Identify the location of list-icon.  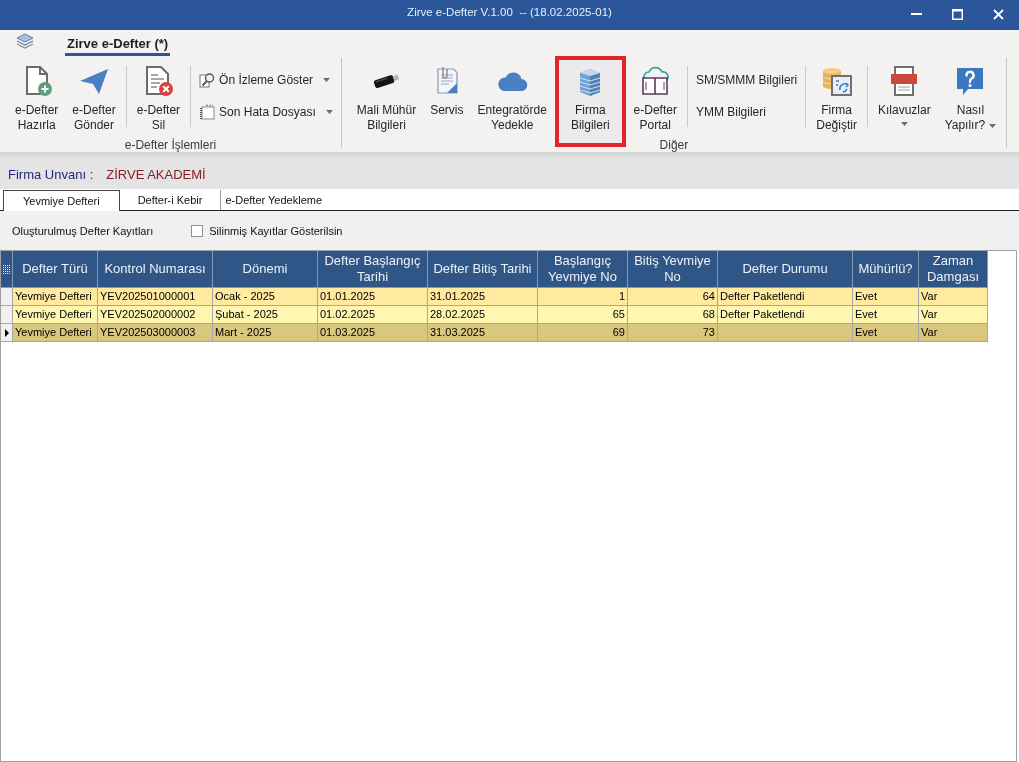
(6, 269).